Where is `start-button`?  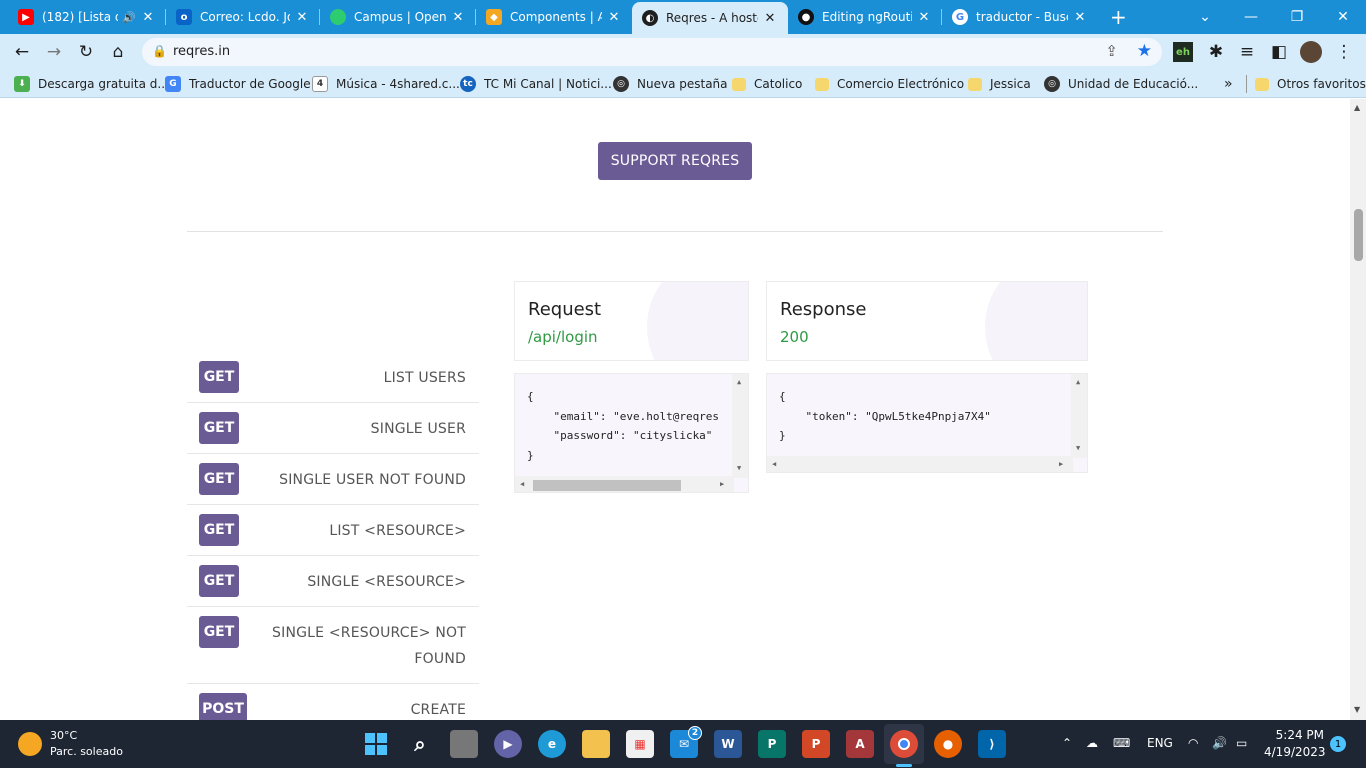 start-button is located at coordinates (376, 744).